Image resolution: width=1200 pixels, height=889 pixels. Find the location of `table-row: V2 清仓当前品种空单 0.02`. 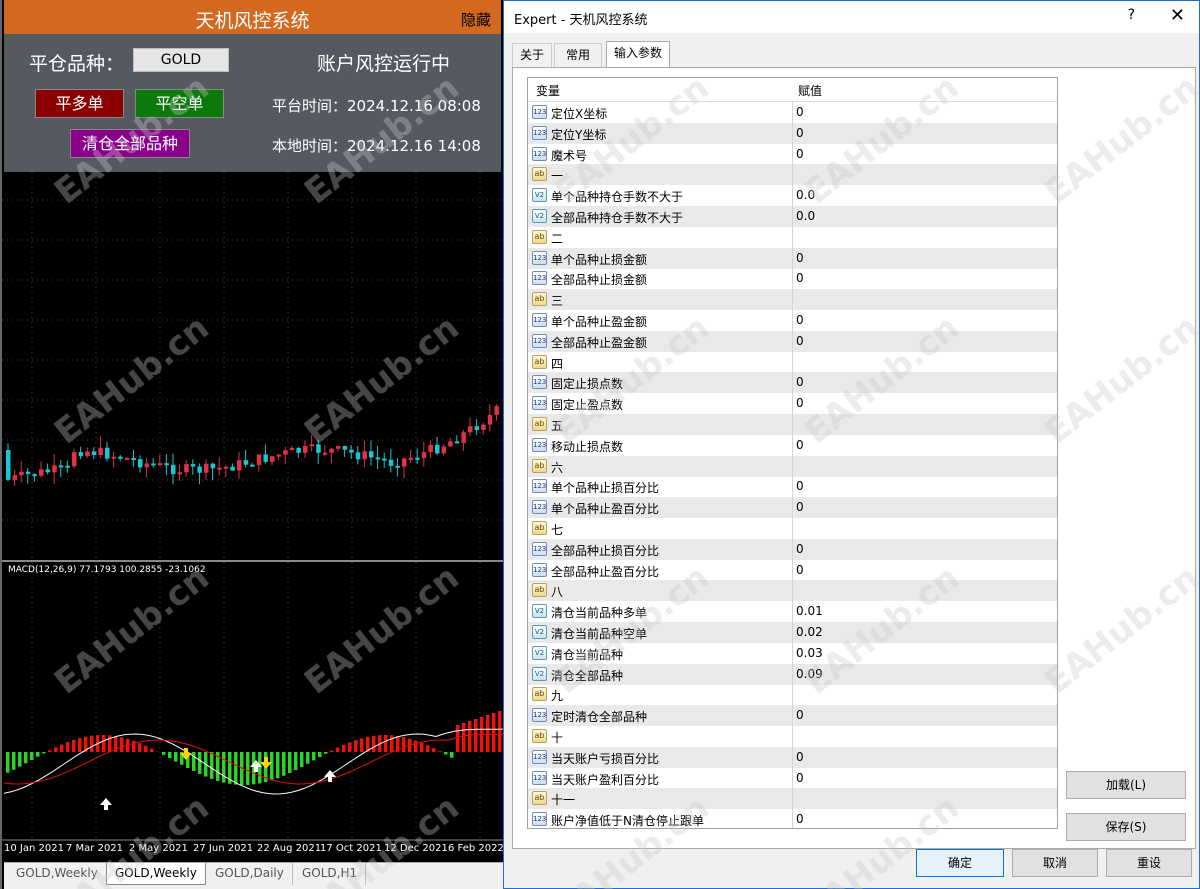

table-row: V2 清仓当前品种空单 0.02 is located at coordinates (792, 632).